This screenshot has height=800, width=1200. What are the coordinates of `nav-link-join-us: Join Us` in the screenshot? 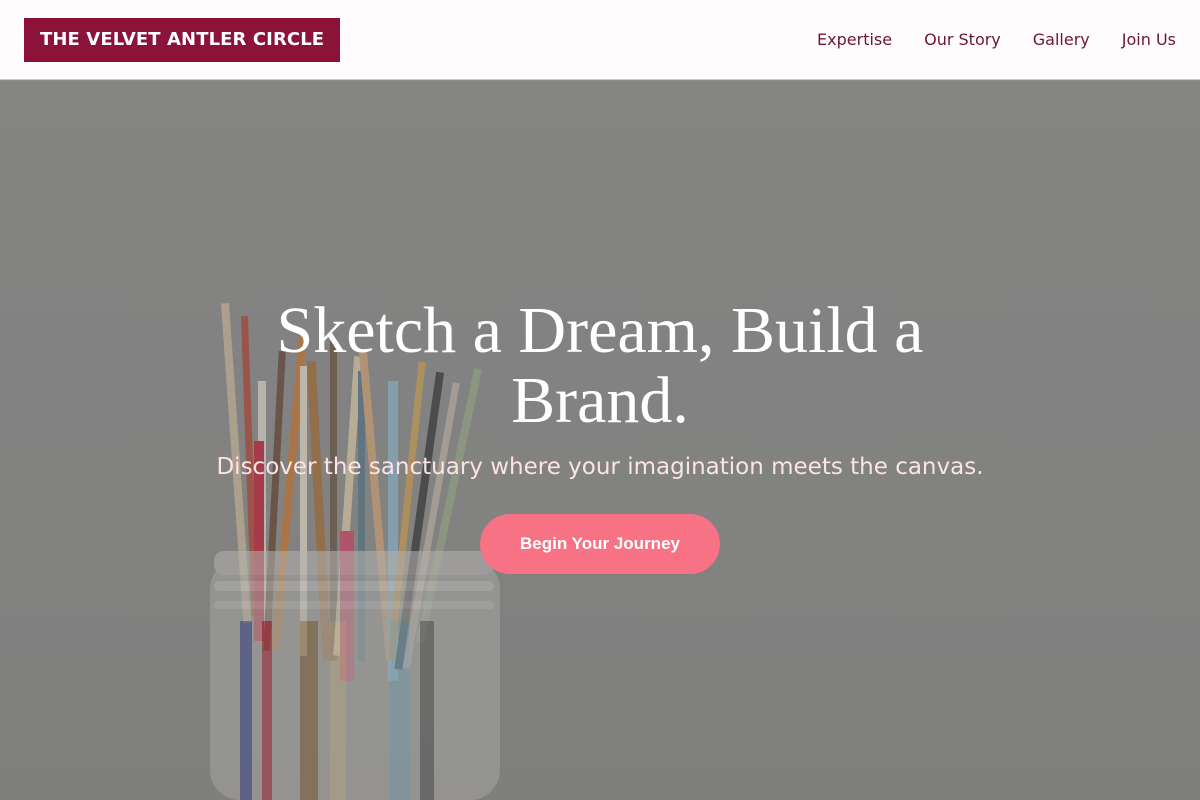 It's located at (1149, 39).